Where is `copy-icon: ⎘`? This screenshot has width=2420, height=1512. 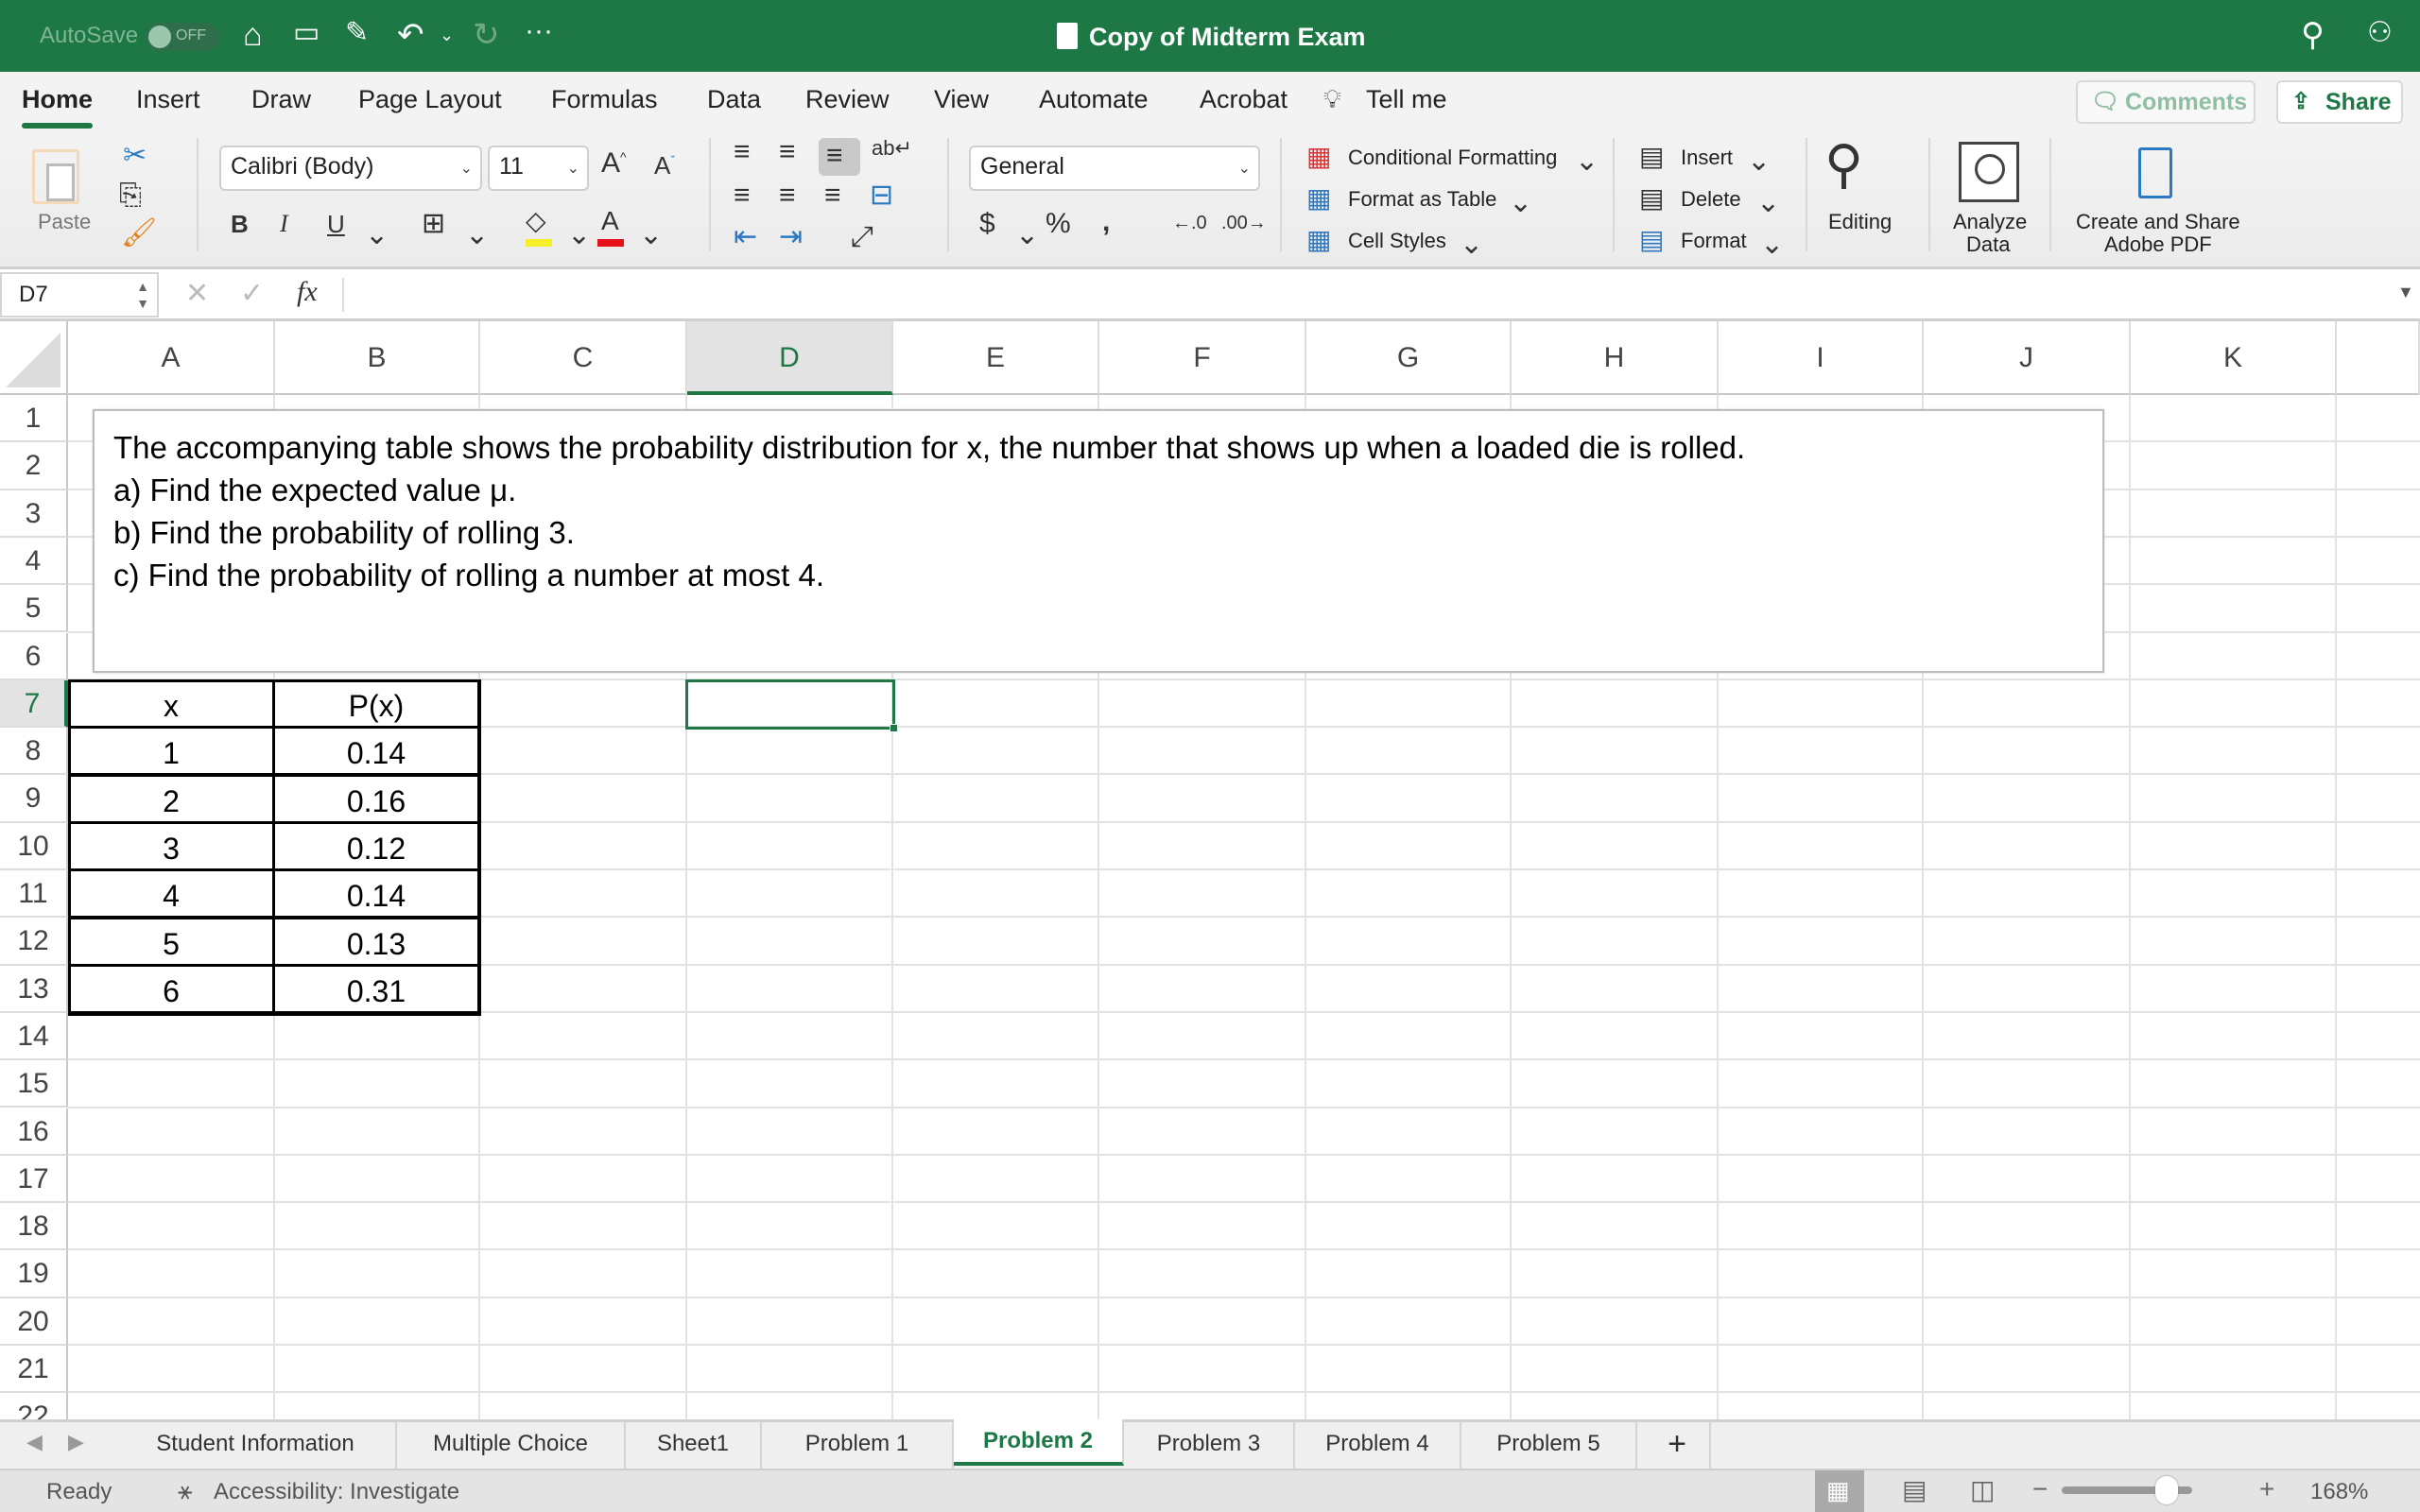 copy-icon: ⎘ is located at coordinates (130, 195).